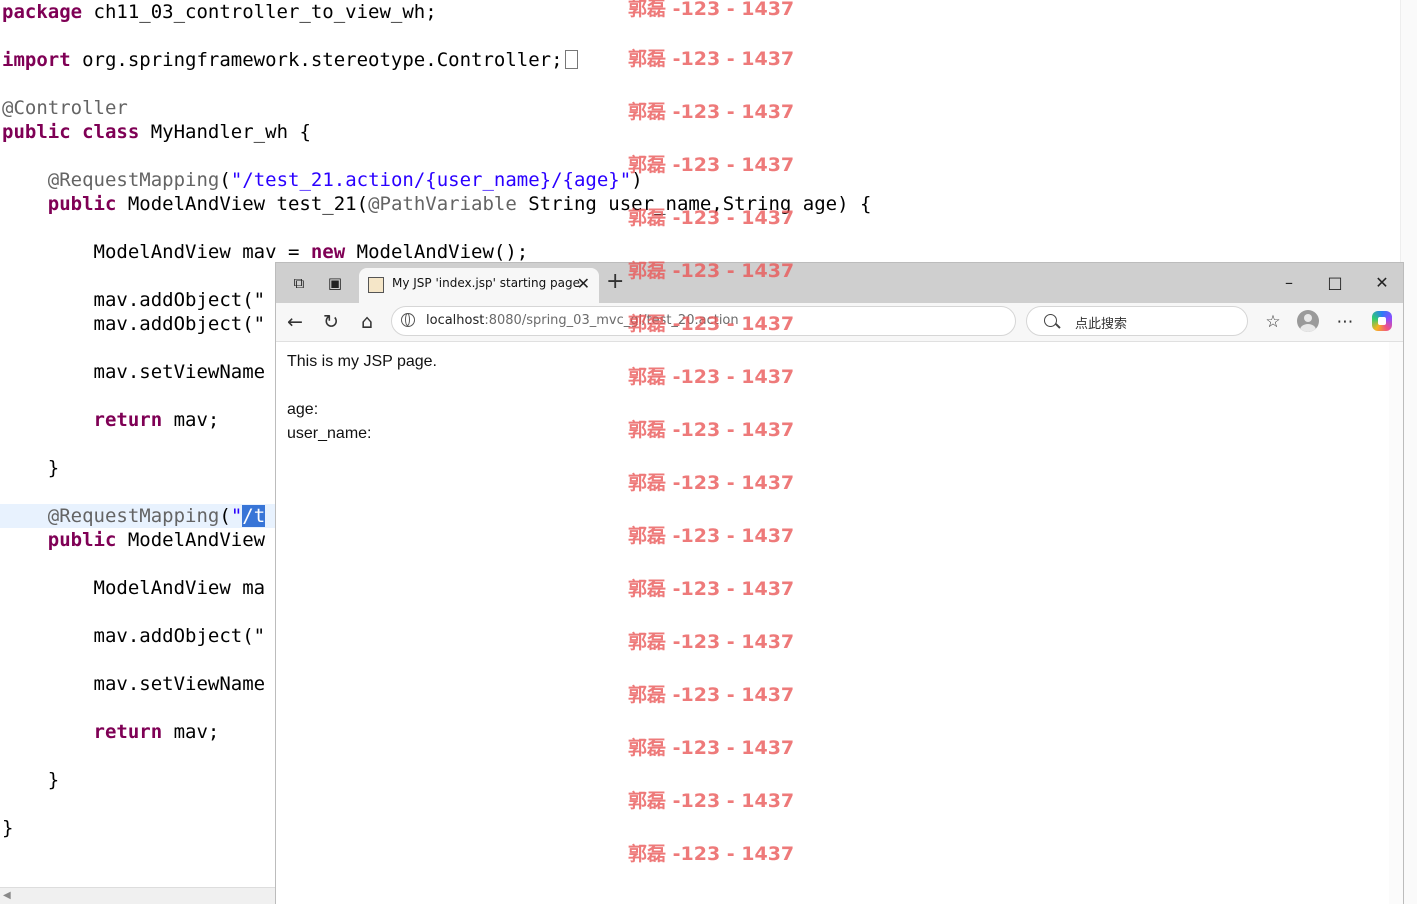 This screenshot has width=1417, height=904. I want to click on code-line-close-method-2: }, so click(30, 780).